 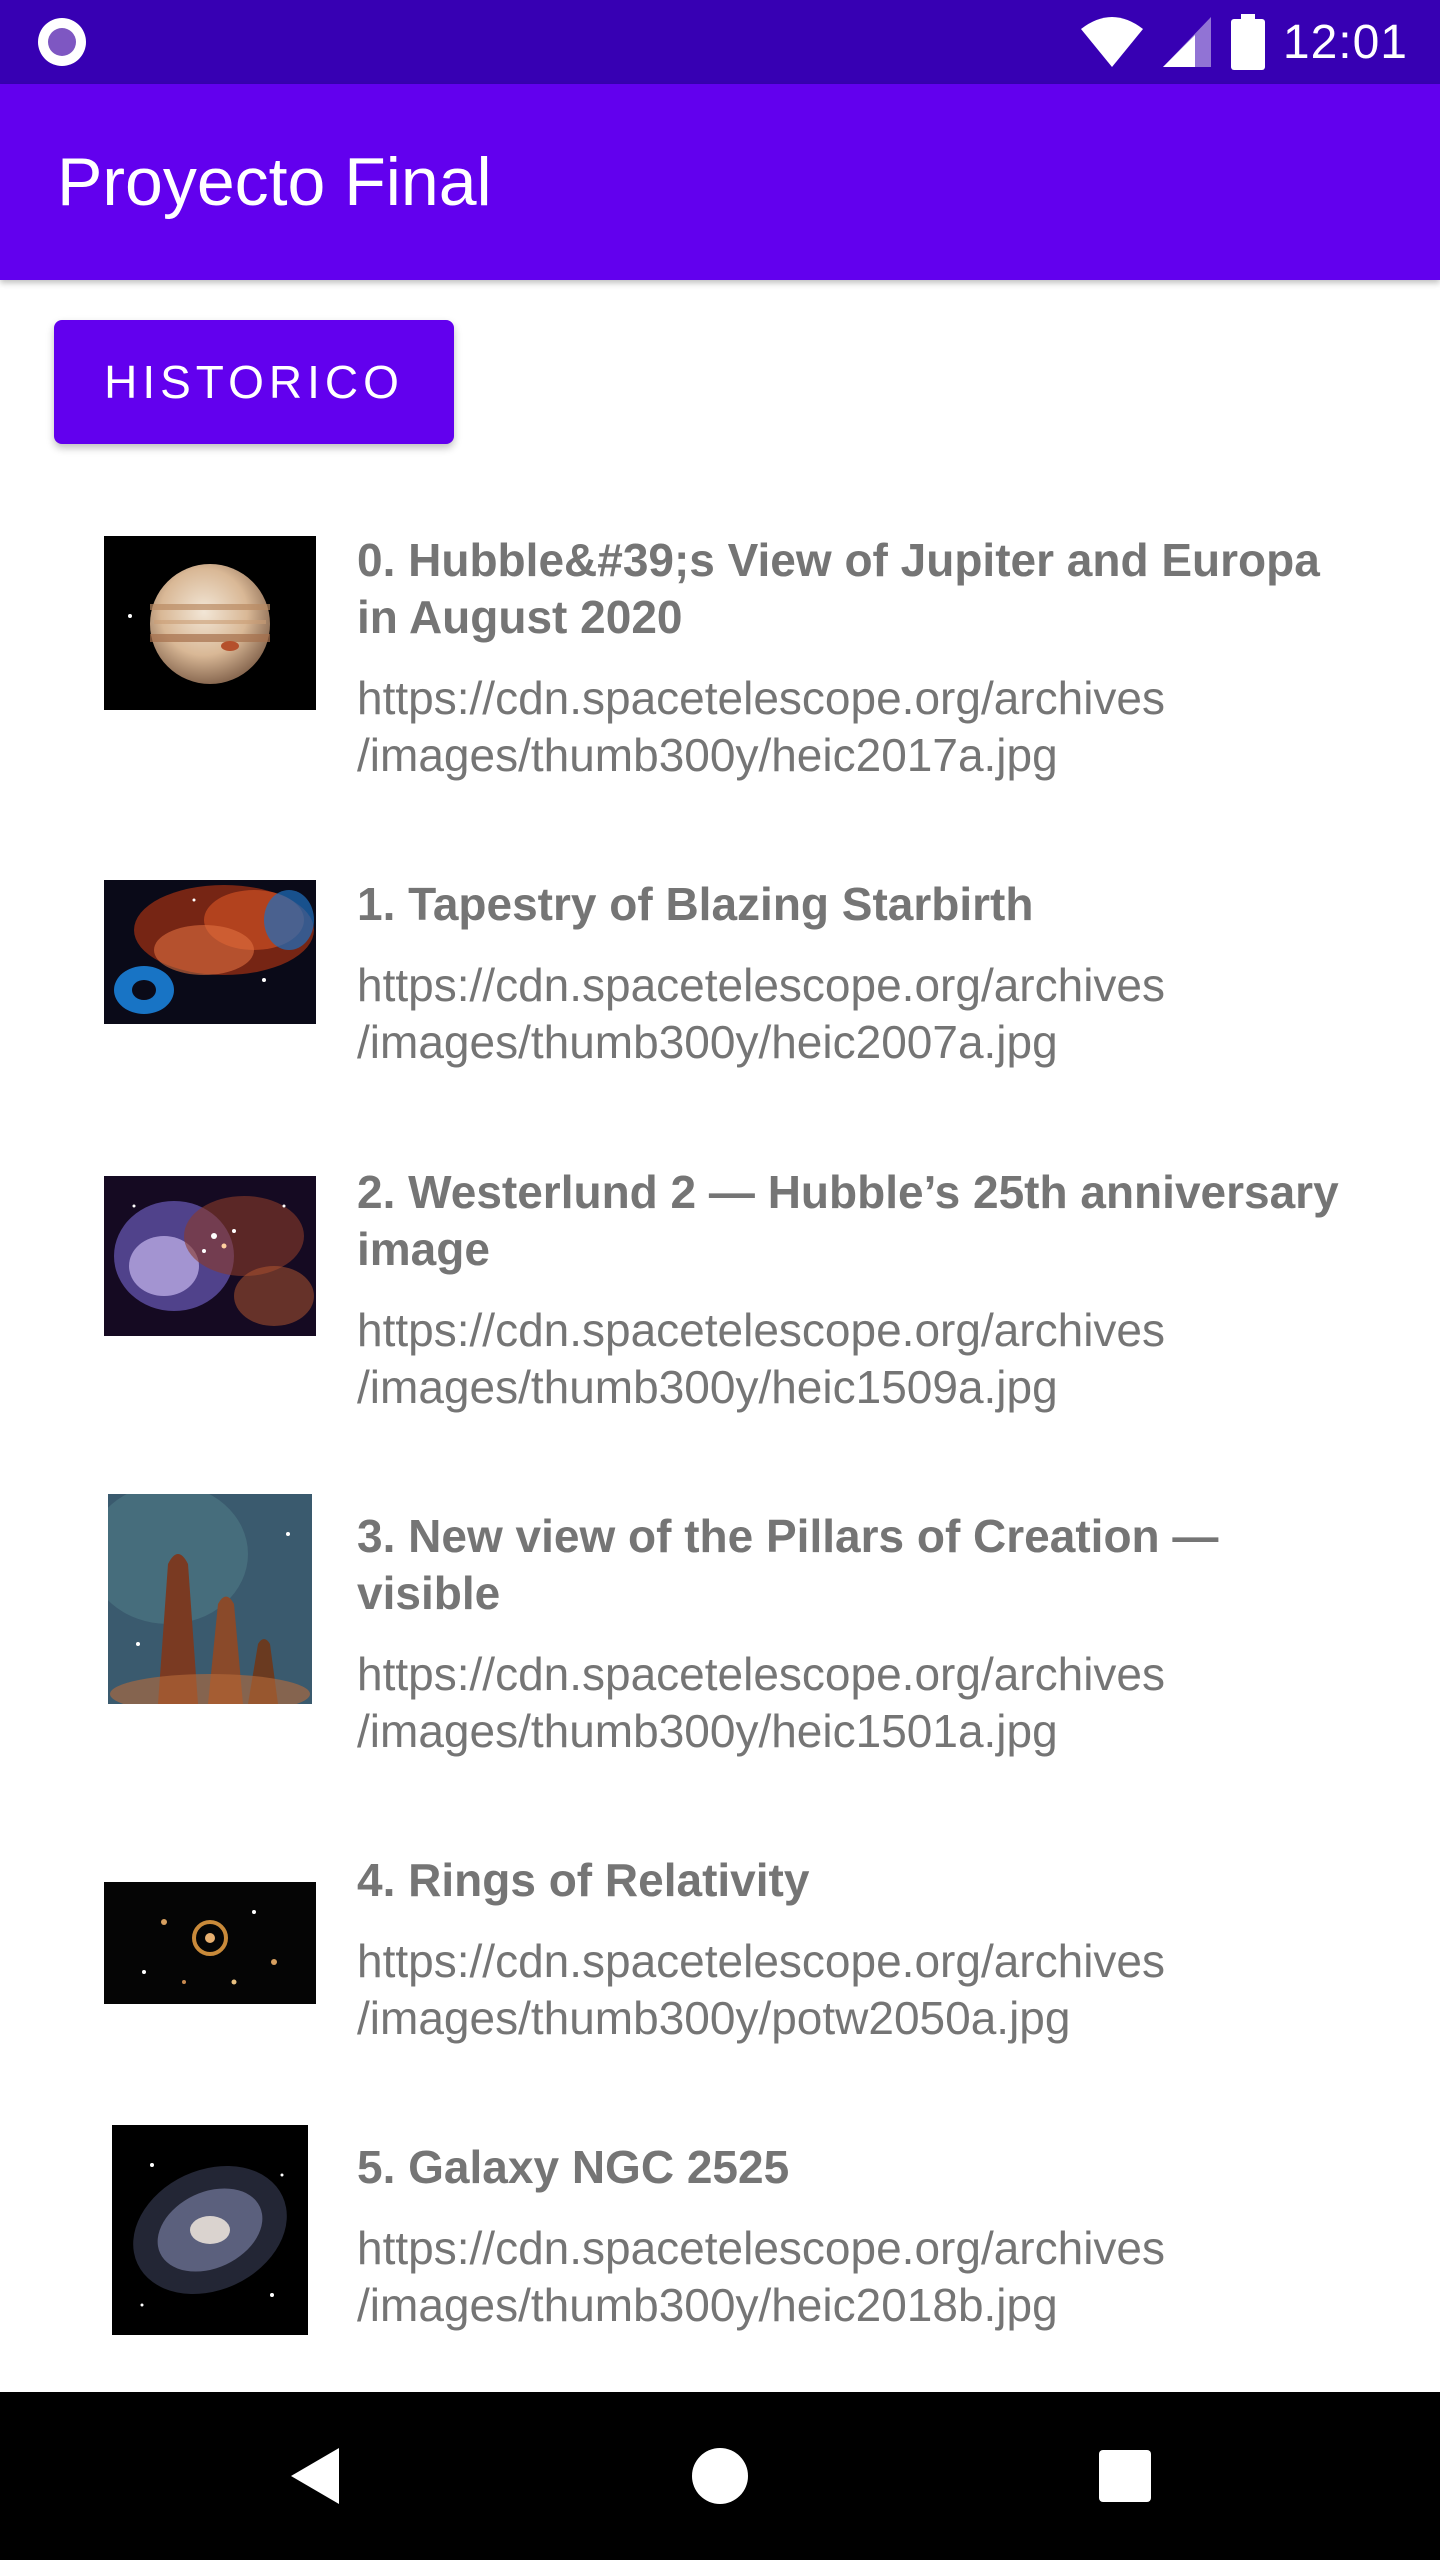 What do you see at coordinates (254, 382) in the screenshot?
I see `historico-button: HISTORICO` at bounding box center [254, 382].